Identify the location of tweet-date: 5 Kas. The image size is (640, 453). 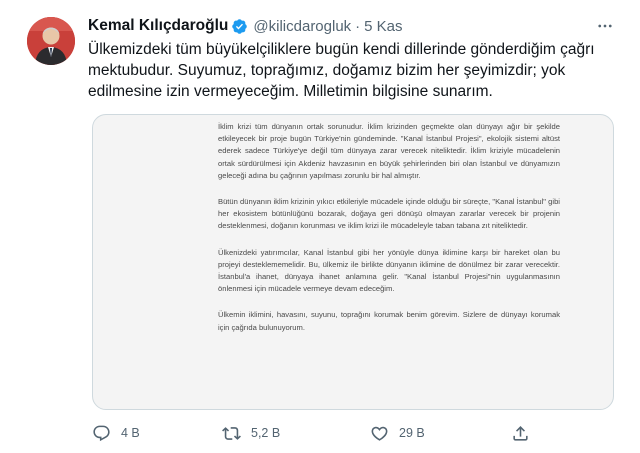
(383, 26).